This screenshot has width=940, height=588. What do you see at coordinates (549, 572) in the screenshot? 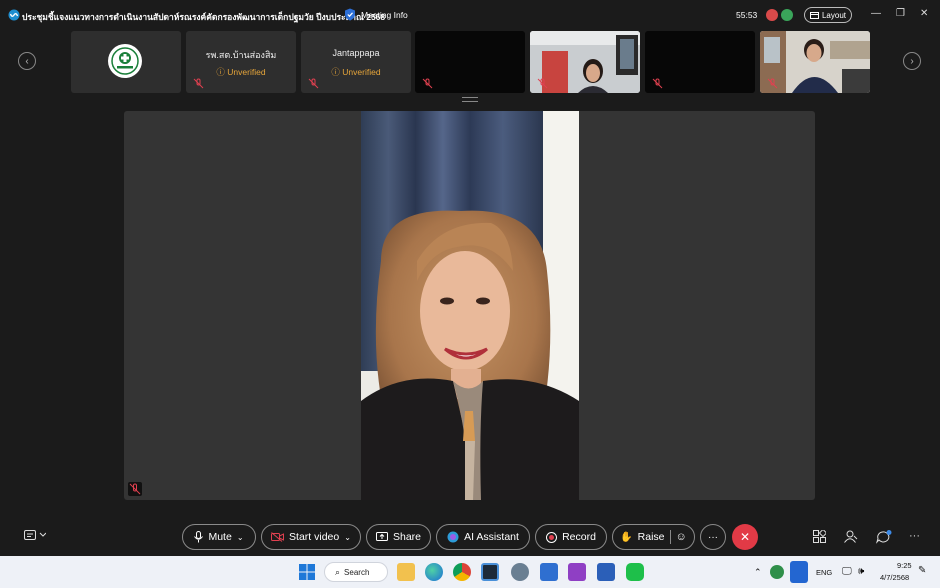
I see `paint-app-icon` at bounding box center [549, 572].